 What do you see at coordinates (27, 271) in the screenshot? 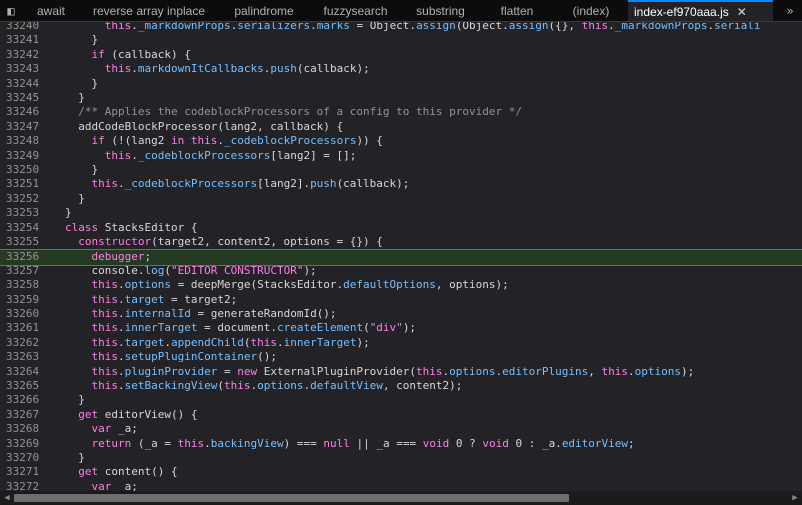
I see `line-number: 33257` at bounding box center [27, 271].